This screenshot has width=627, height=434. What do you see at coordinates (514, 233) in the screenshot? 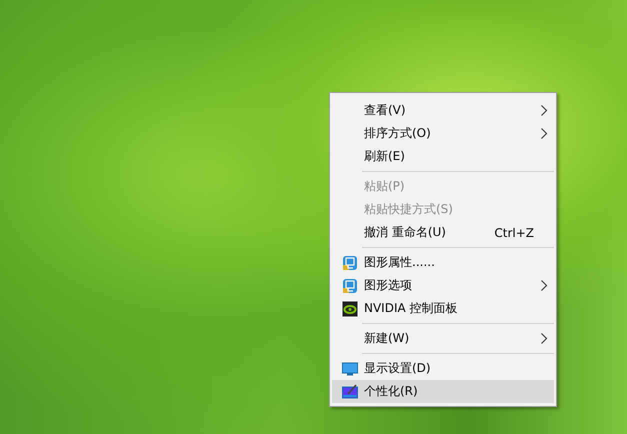
I see `shortcut-text: Ctrl+Z` at bounding box center [514, 233].